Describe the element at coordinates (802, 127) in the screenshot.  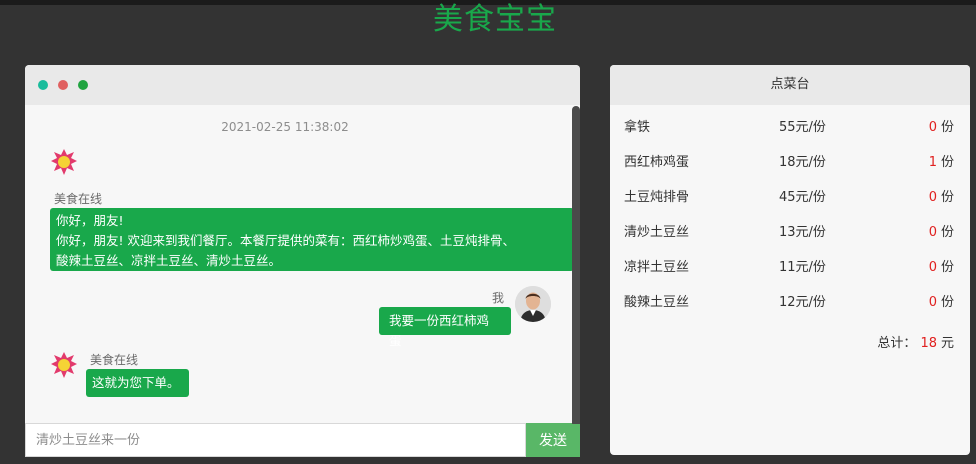
I see `menu-item-price: 55元/份` at that location.